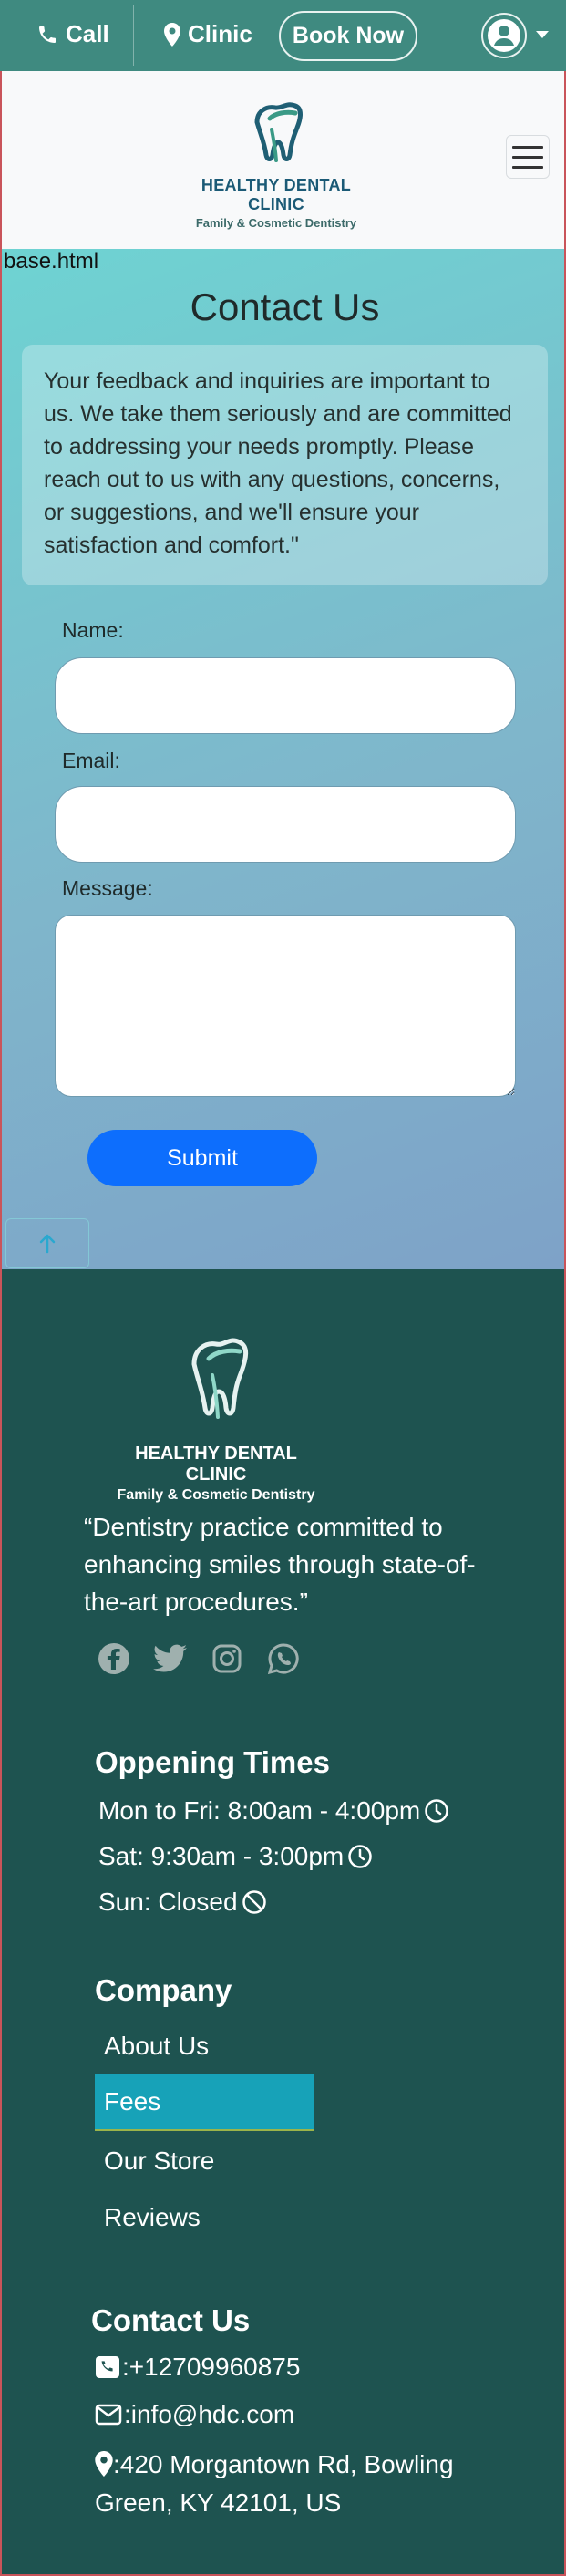  I want to click on phone-icon, so click(47, 34).